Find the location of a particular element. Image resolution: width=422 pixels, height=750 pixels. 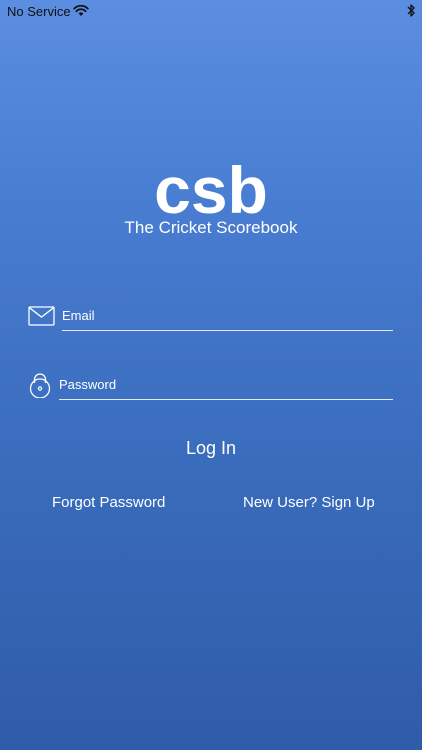

app-tagline: The Cricket Scorebook is located at coordinates (211, 227).